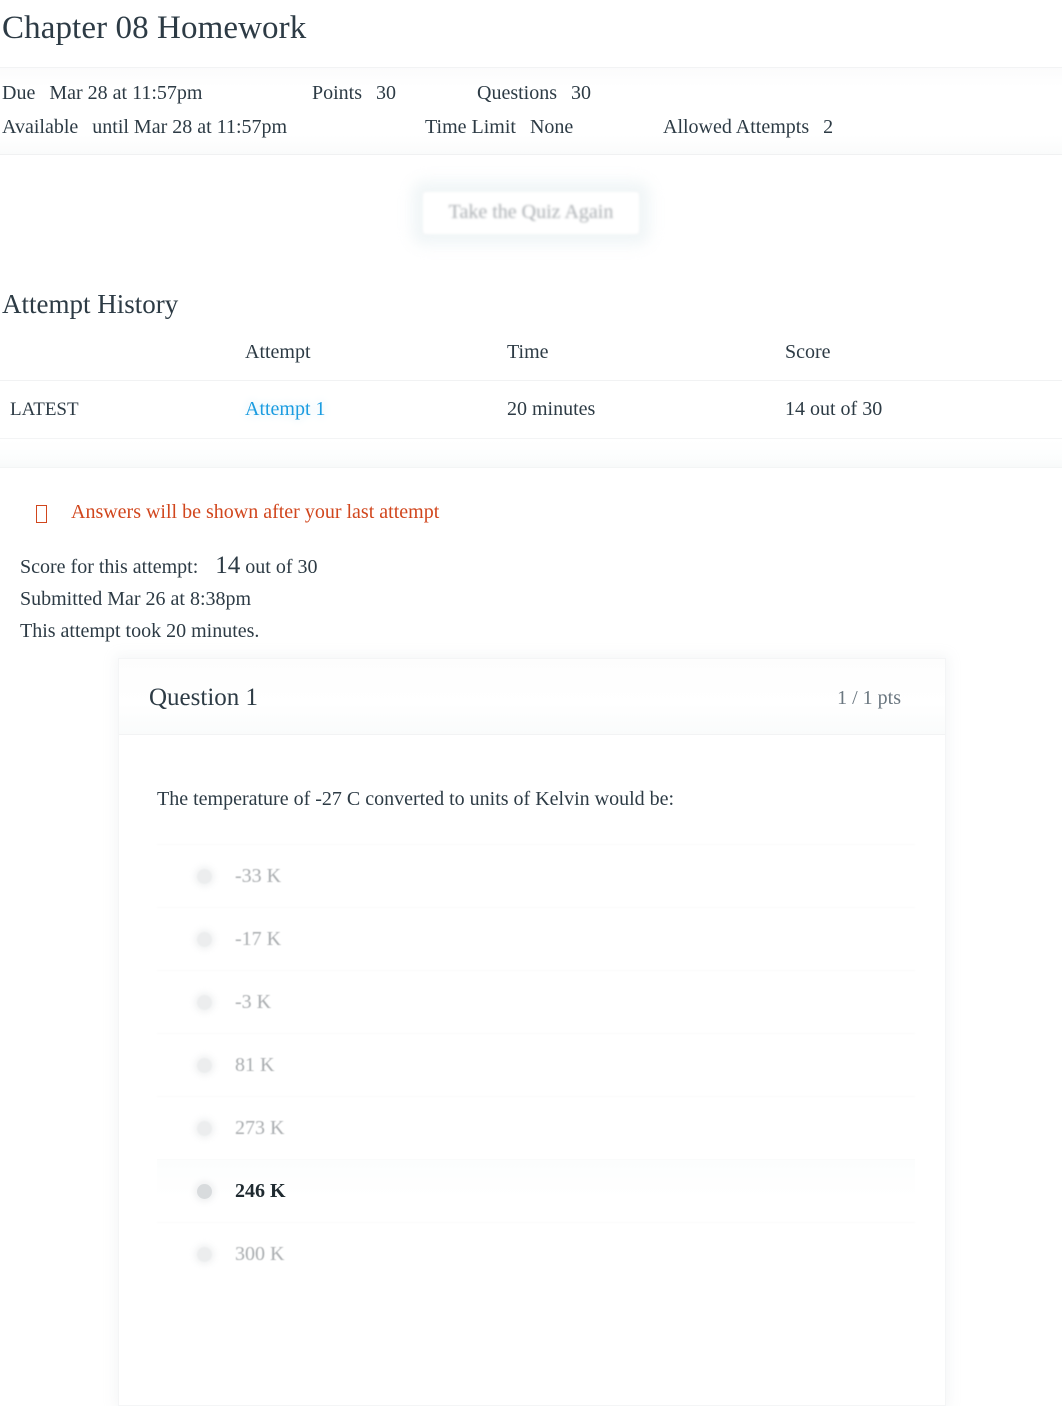 This screenshot has height=1406, width=1062. What do you see at coordinates (828, 127) in the screenshot?
I see `quiz-detail-allowed-attempts-value: 2` at bounding box center [828, 127].